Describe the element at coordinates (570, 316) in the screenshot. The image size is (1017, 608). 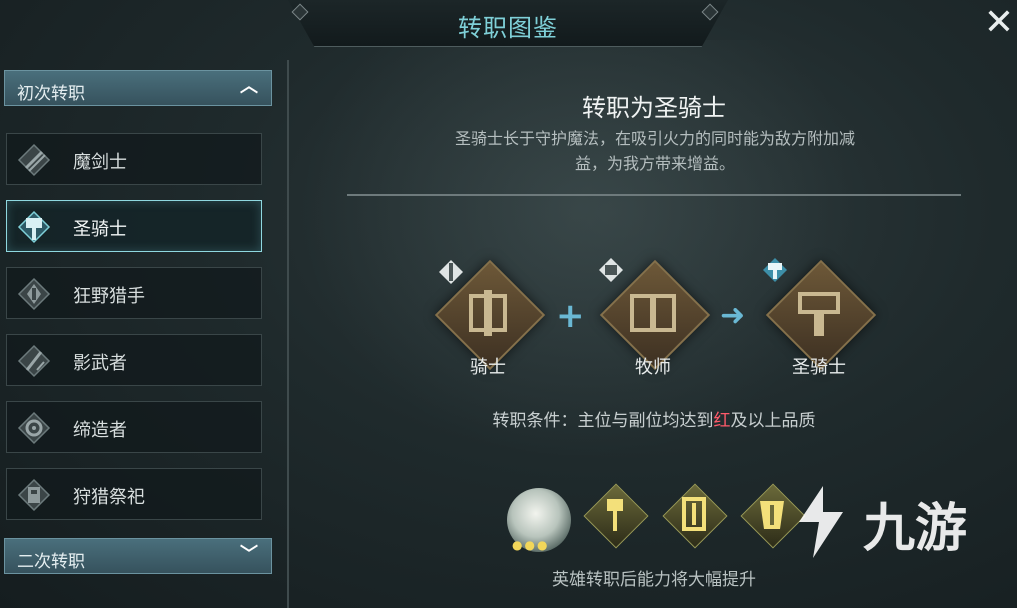
I see `plus-icon: +` at that location.